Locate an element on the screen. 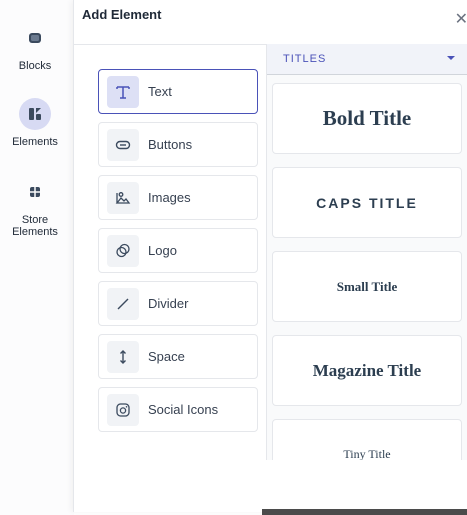  title-preset-label: Tiny Title is located at coordinates (367, 453).